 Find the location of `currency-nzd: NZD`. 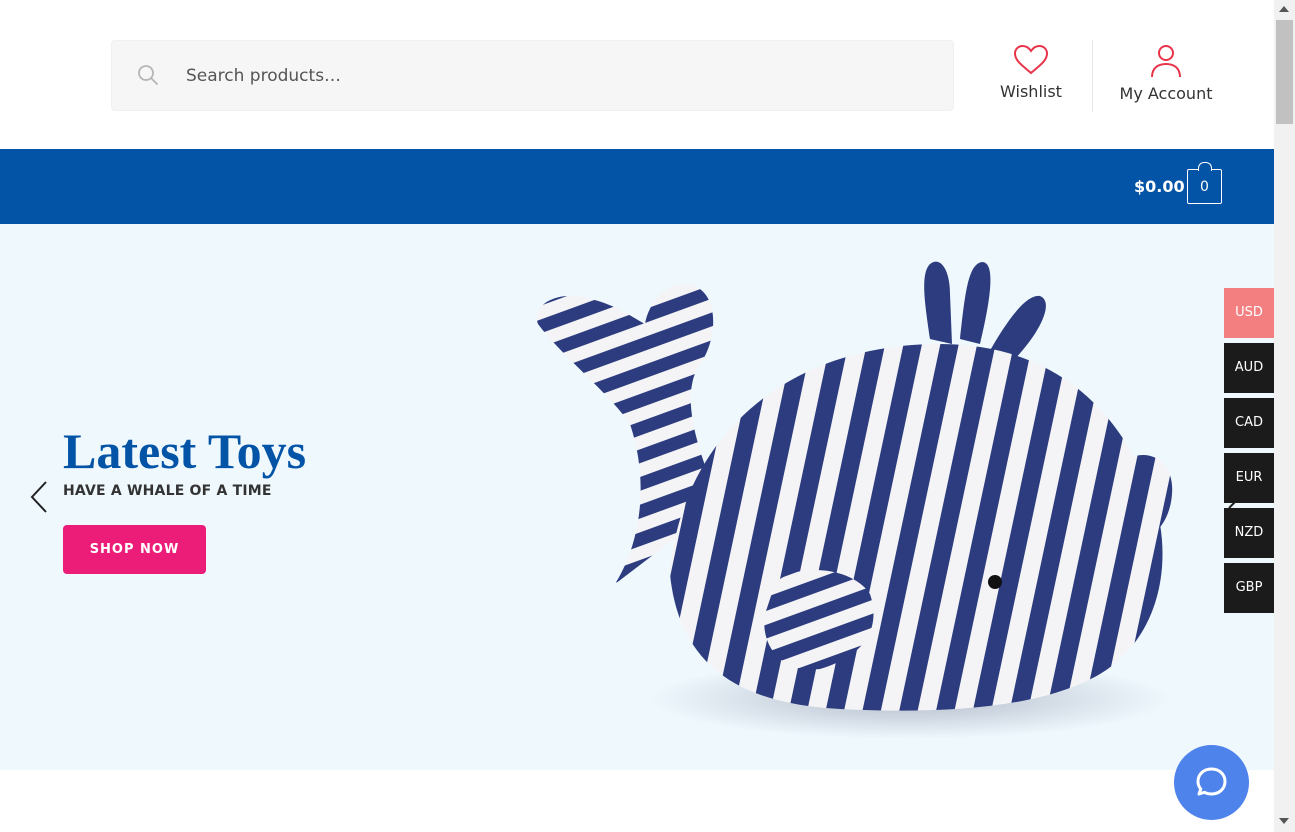

currency-nzd: NZD is located at coordinates (1249, 533).